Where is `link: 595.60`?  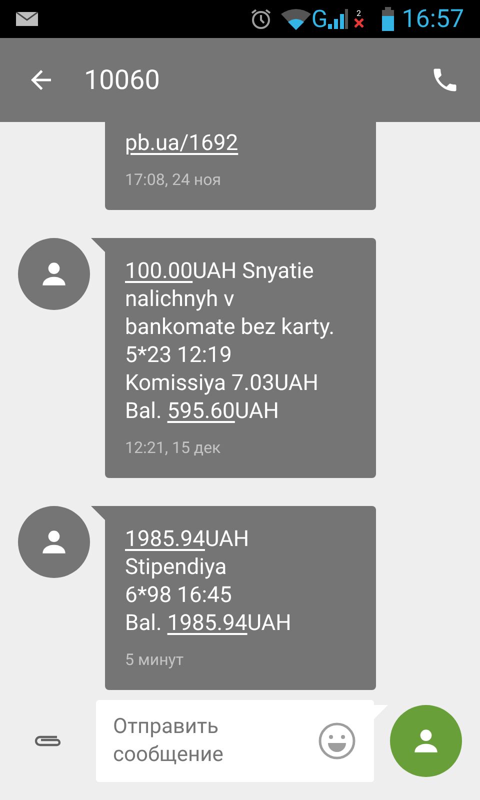
link: 595.60 is located at coordinates (201, 412).